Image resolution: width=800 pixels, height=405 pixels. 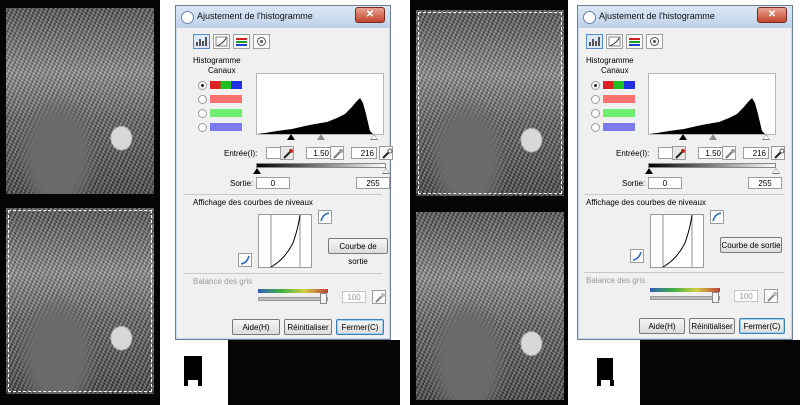 What do you see at coordinates (589, 17) in the screenshot?
I see `app-icon` at bounding box center [589, 17].